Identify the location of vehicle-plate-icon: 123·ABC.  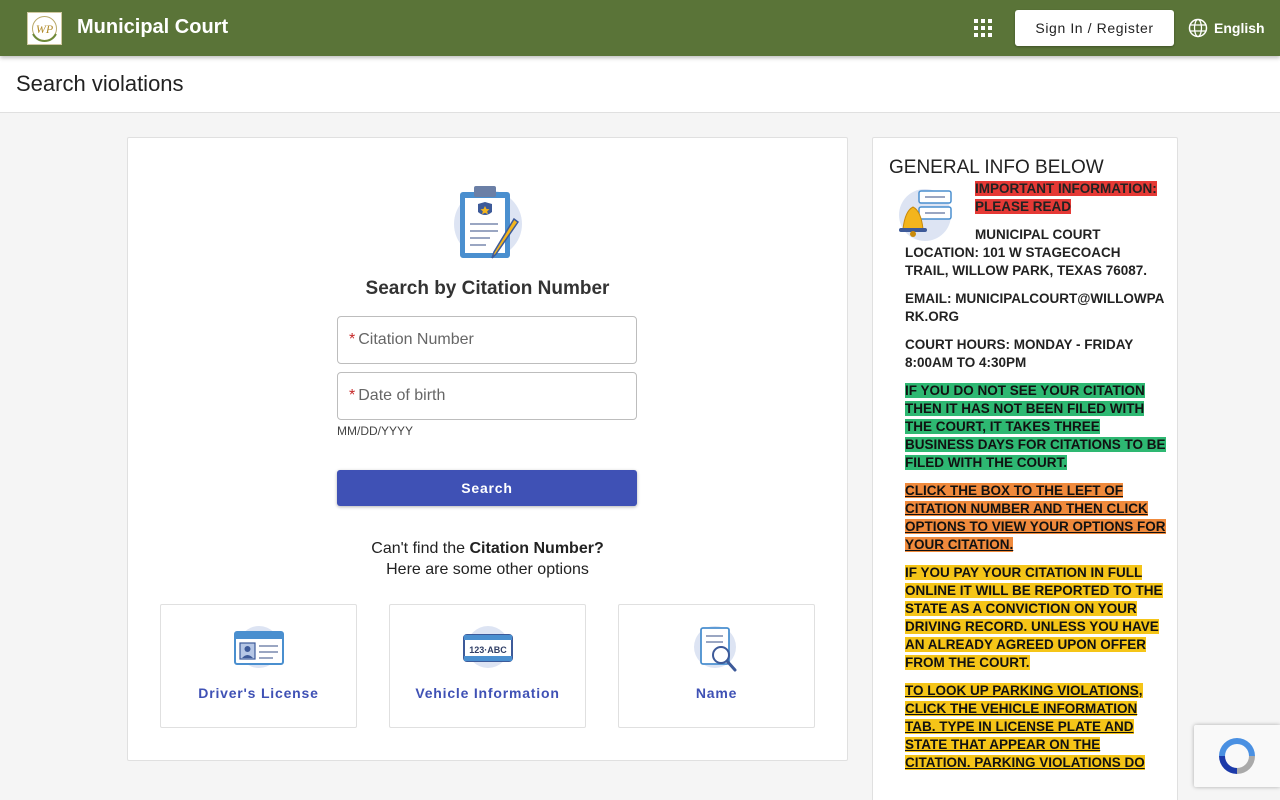
(487, 647).